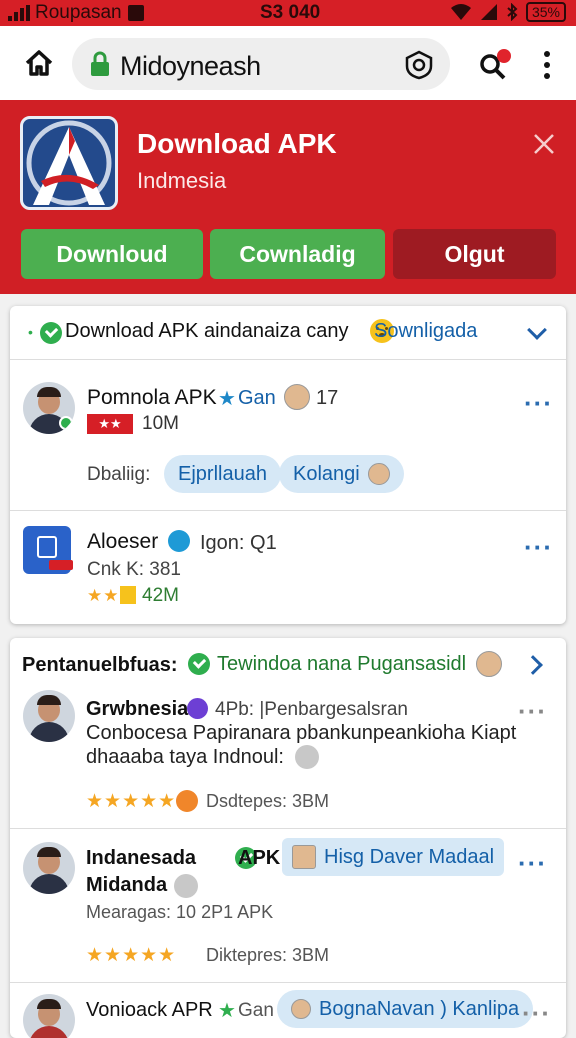 The height and width of the screenshot is (1038, 576). I want to click on banner-title: Download APK, so click(237, 143).